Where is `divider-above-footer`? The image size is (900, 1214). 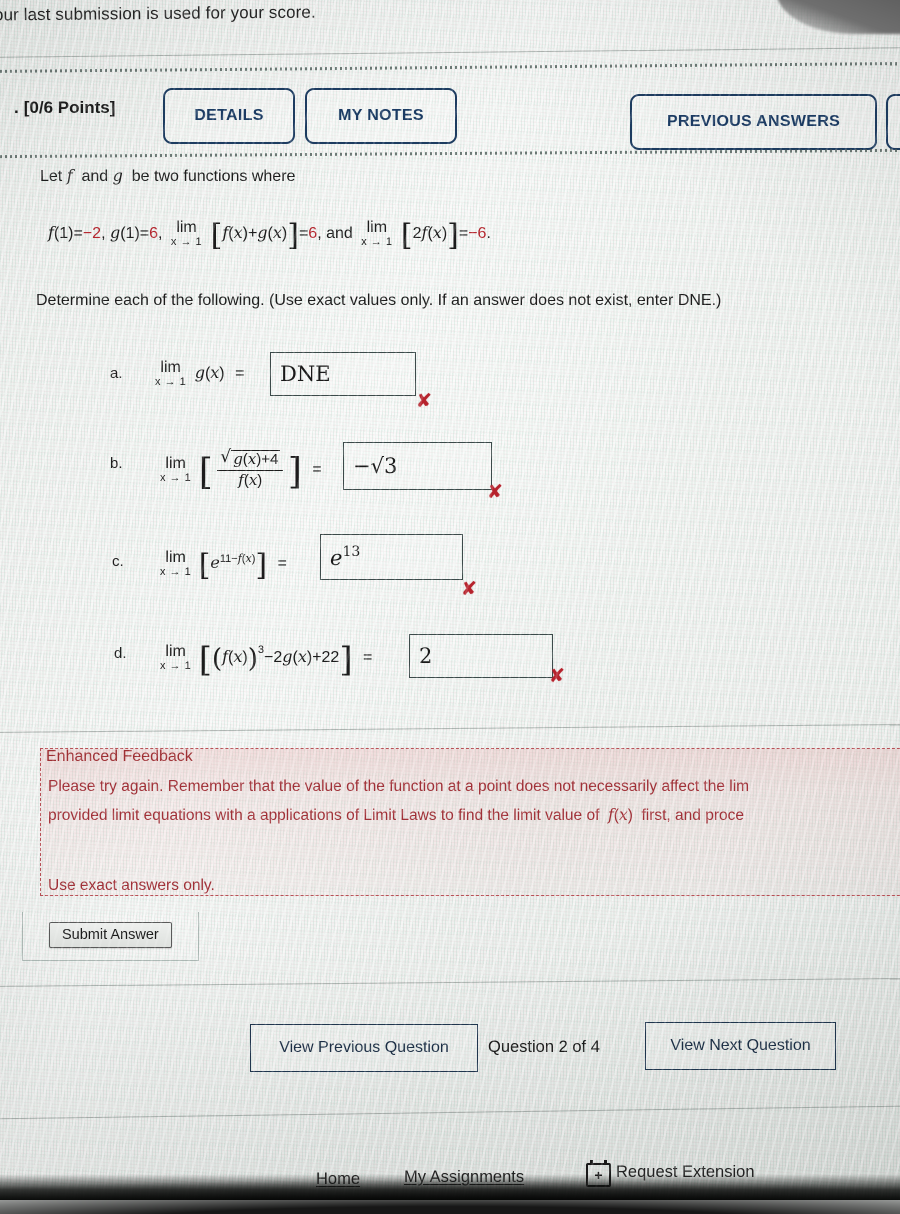 divider-above-footer is located at coordinates (450, 1112).